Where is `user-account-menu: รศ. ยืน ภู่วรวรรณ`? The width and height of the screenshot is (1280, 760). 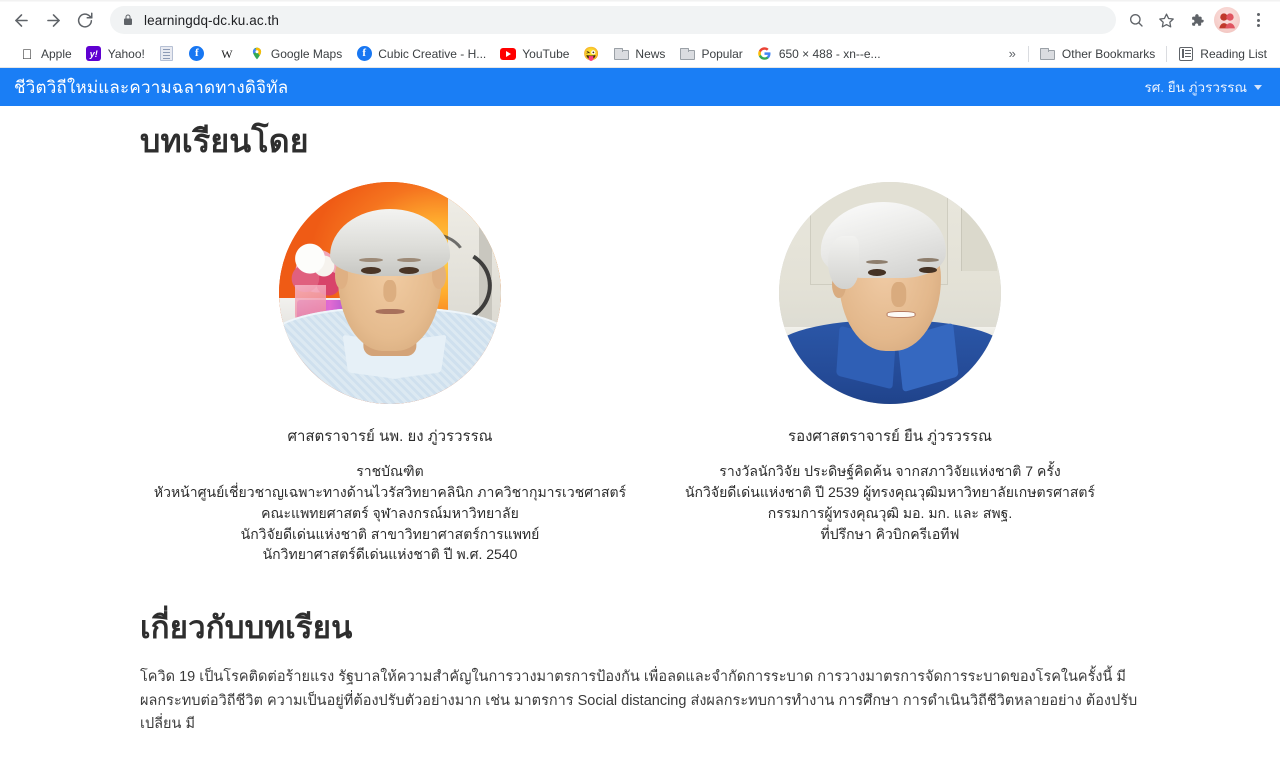 user-account-menu: รศ. ยืน ภู่วรวรรณ is located at coordinates (1203, 87).